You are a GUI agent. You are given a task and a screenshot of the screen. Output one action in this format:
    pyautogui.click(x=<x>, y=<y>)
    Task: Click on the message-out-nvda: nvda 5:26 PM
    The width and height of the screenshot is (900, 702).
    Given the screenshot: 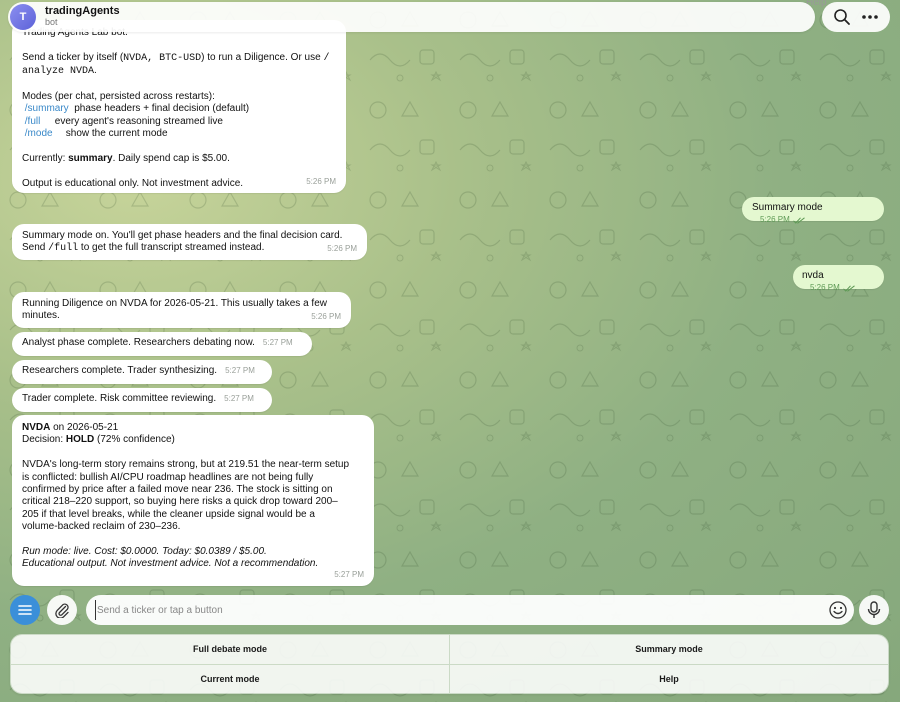 What is the action you would take?
    pyautogui.click(x=838, y=278)
    